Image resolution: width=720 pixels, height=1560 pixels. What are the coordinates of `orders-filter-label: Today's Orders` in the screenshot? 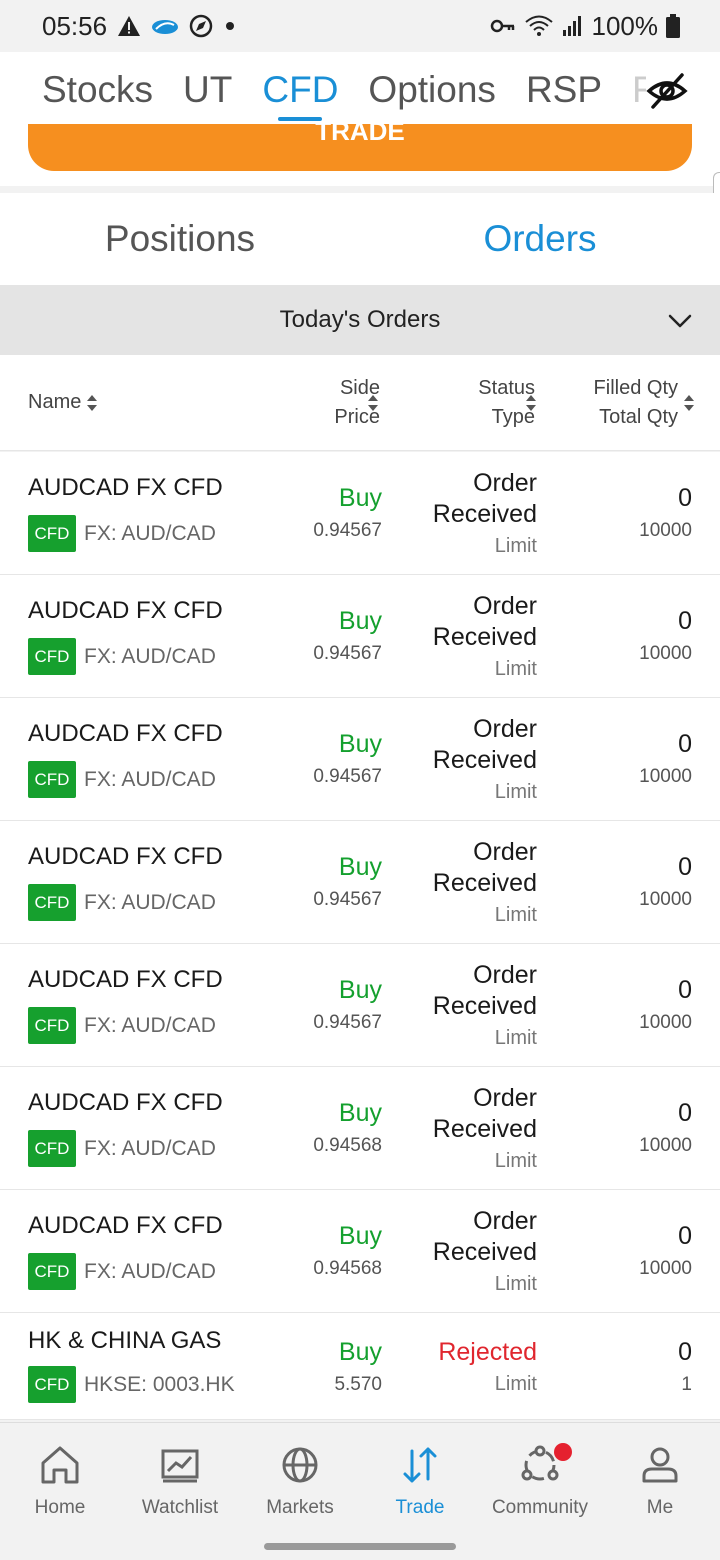 It's located at (360, 319).